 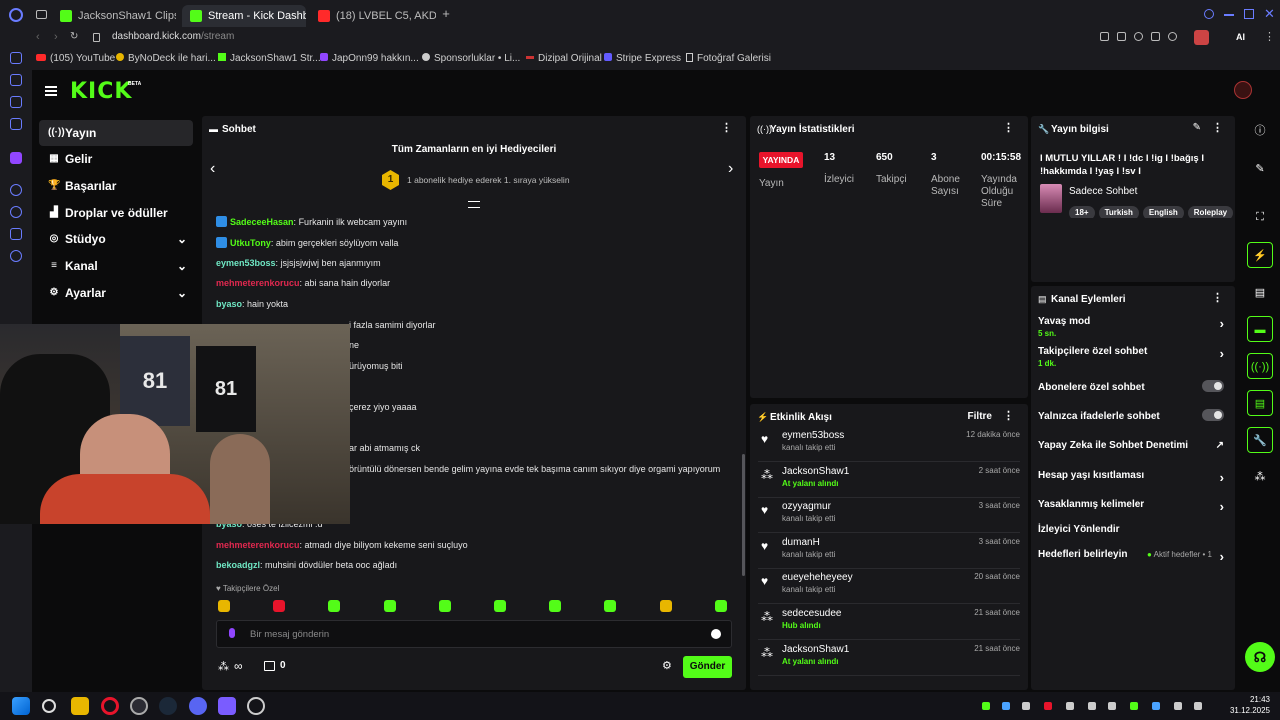 I want to click on profile-avatar, so click(x=1201, y=37).